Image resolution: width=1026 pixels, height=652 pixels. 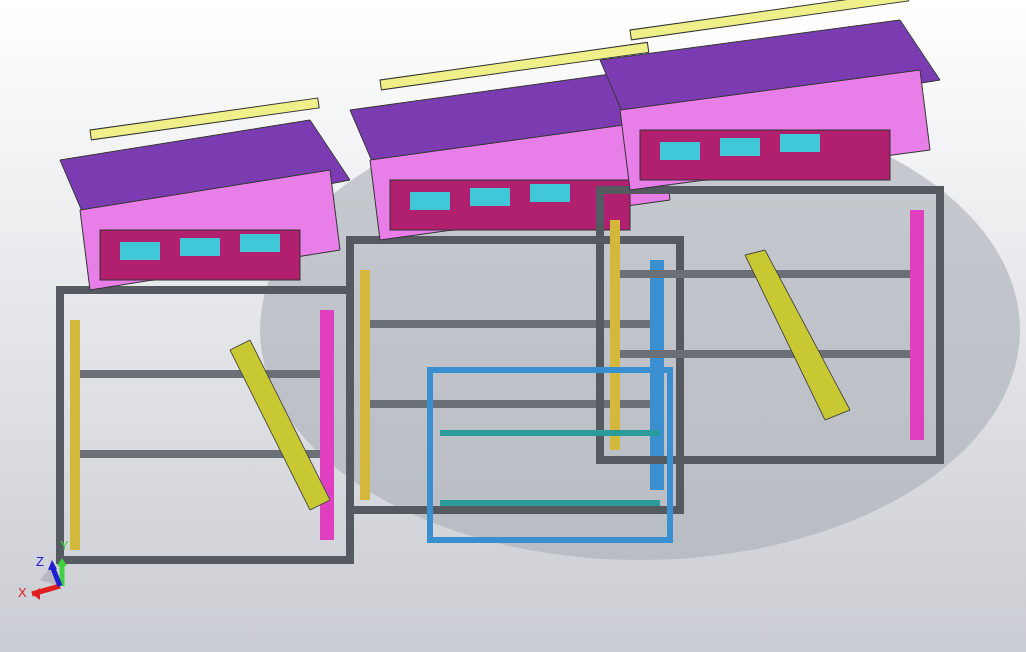 What do you see at coordinates (22, 592) in the screenshot?
I see `axis-label: X` at bounding box center [22, 592].